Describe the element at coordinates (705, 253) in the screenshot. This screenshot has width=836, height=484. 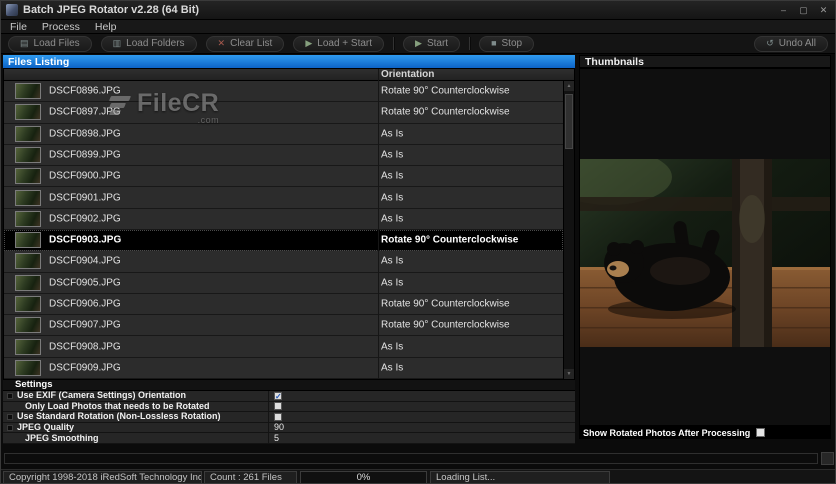
I see `preview-photo` at that location.